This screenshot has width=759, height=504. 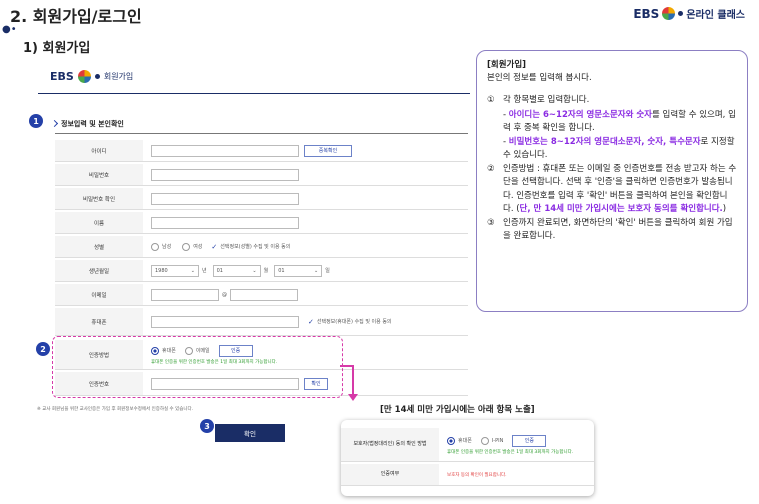 What do you see at coordinates (118, 76) in the screenshot?
I see `form-brand-label: 회원가입` at bounding box center [118, 76].